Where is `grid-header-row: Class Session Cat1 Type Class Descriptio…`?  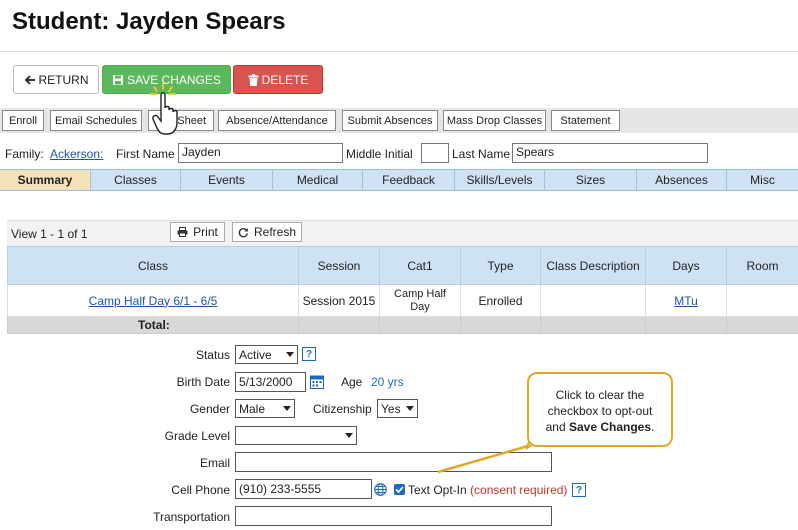
grid-header-row: Class Session Cat1 Type Class Descriptio… is located at coordinates (402, 265).